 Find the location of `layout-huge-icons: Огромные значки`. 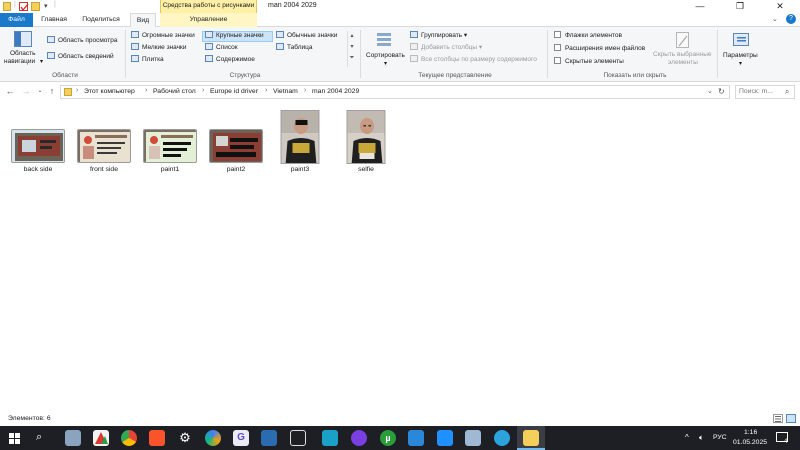

layout-huge-icons: Огромные значки is located at coordinates (163, 36).